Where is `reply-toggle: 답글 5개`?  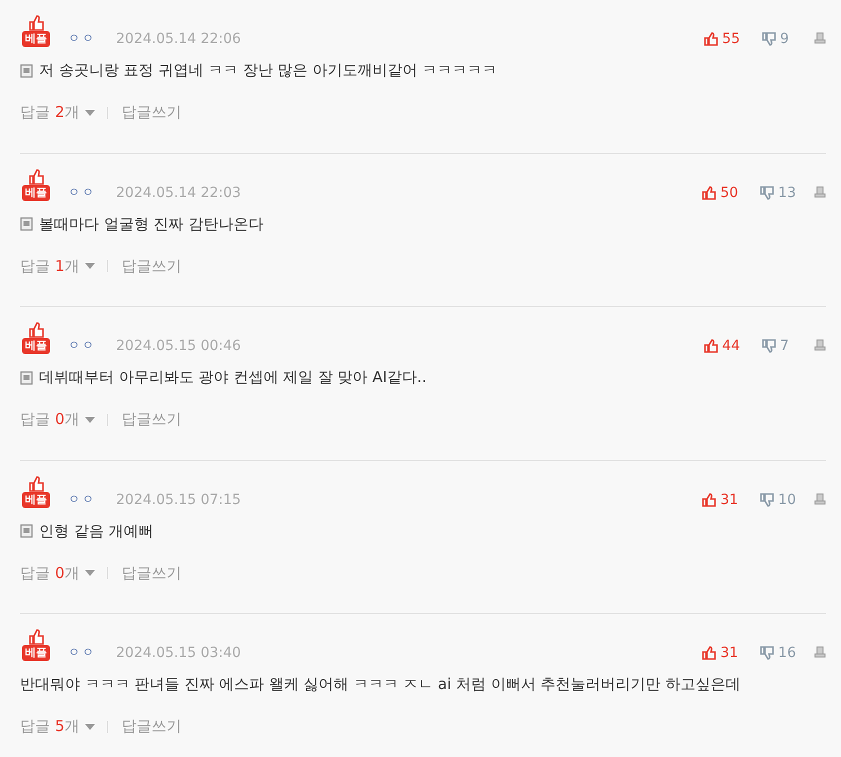 reply-toggle: 답글 5개 is located at coordinates (57, 726).